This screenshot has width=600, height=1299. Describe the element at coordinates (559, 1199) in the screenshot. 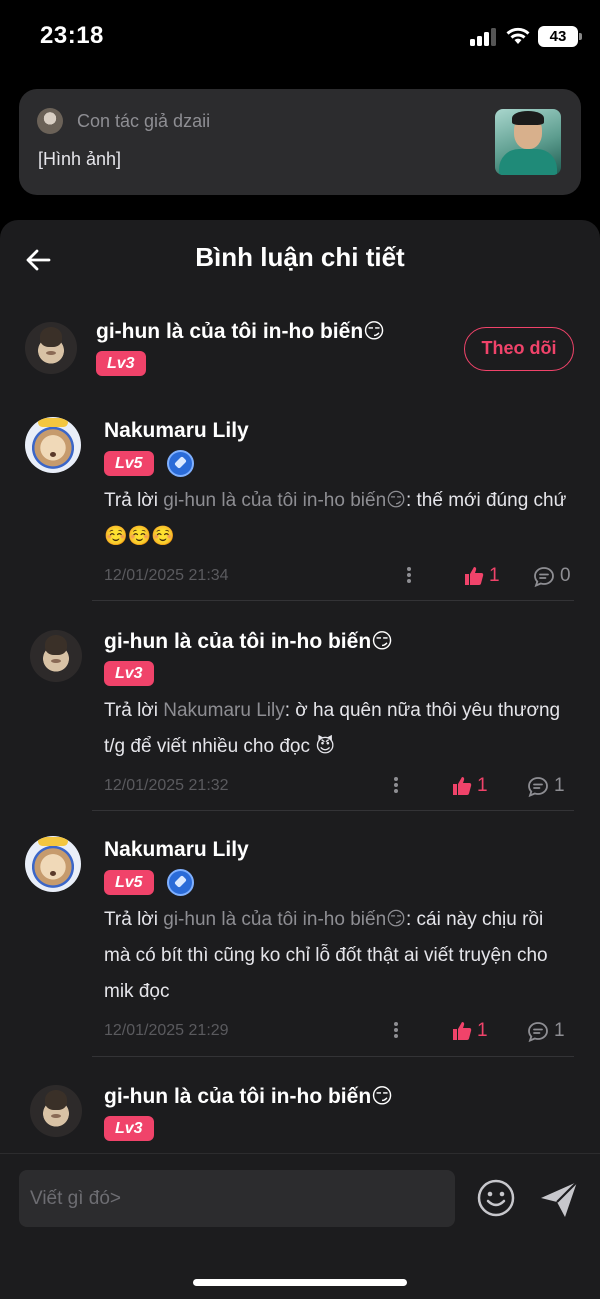

I see `paper-plane-icon` at that location.